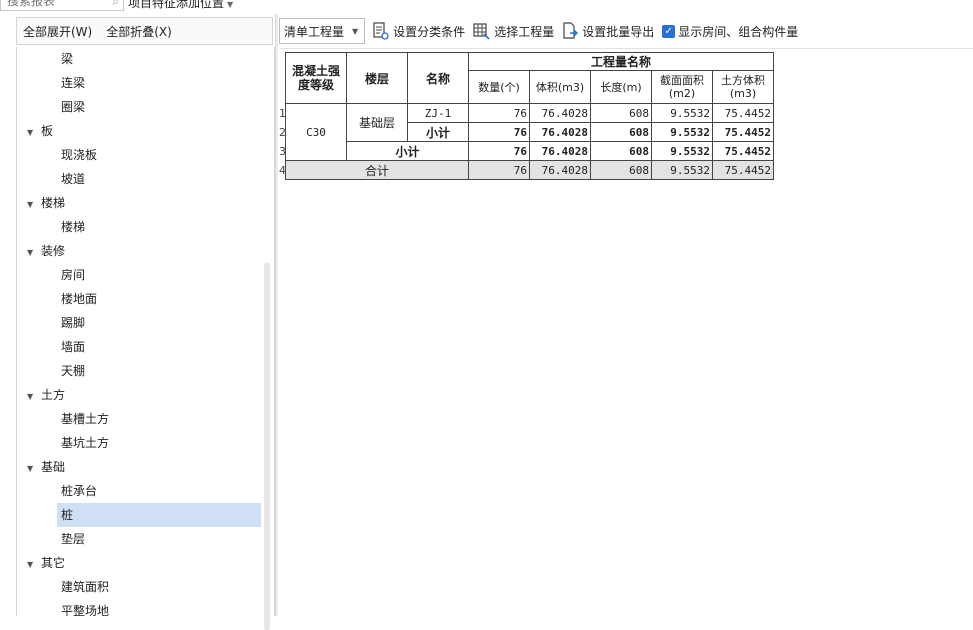  What do you see at coordinates (85, 443) in the screenshot?
I see `tree-item-label: 基坑土方` at bounding box center [85, 443].